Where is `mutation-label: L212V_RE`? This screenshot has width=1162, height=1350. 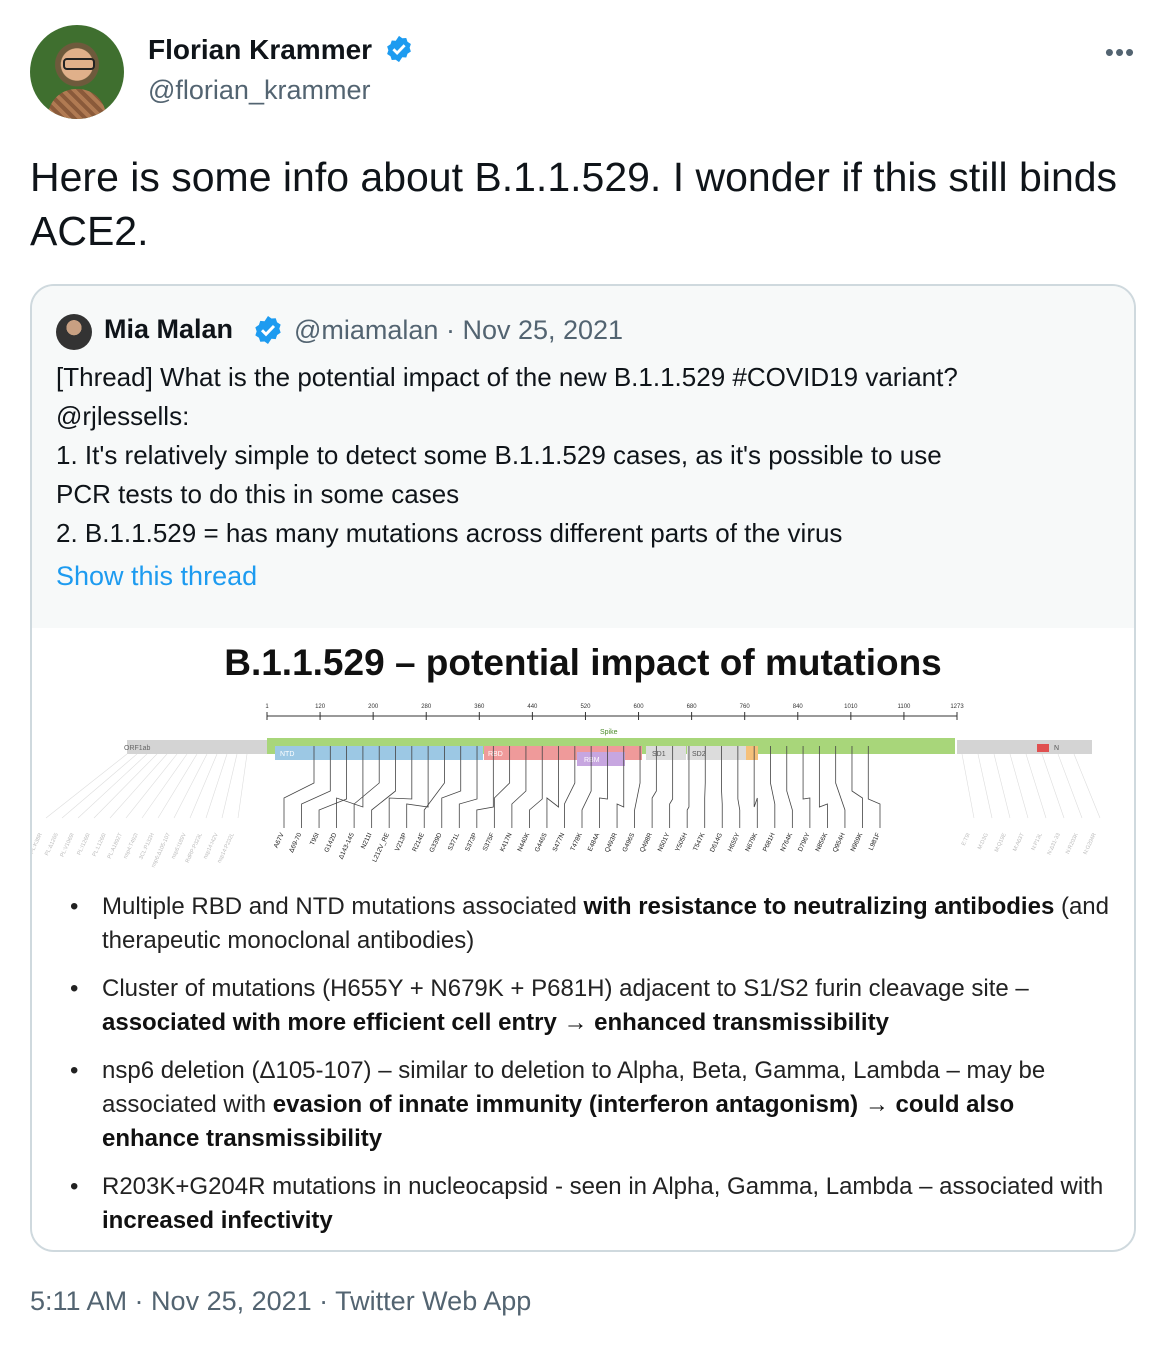 mutation-label: L212V_RE is located at coordinates (381, 847).